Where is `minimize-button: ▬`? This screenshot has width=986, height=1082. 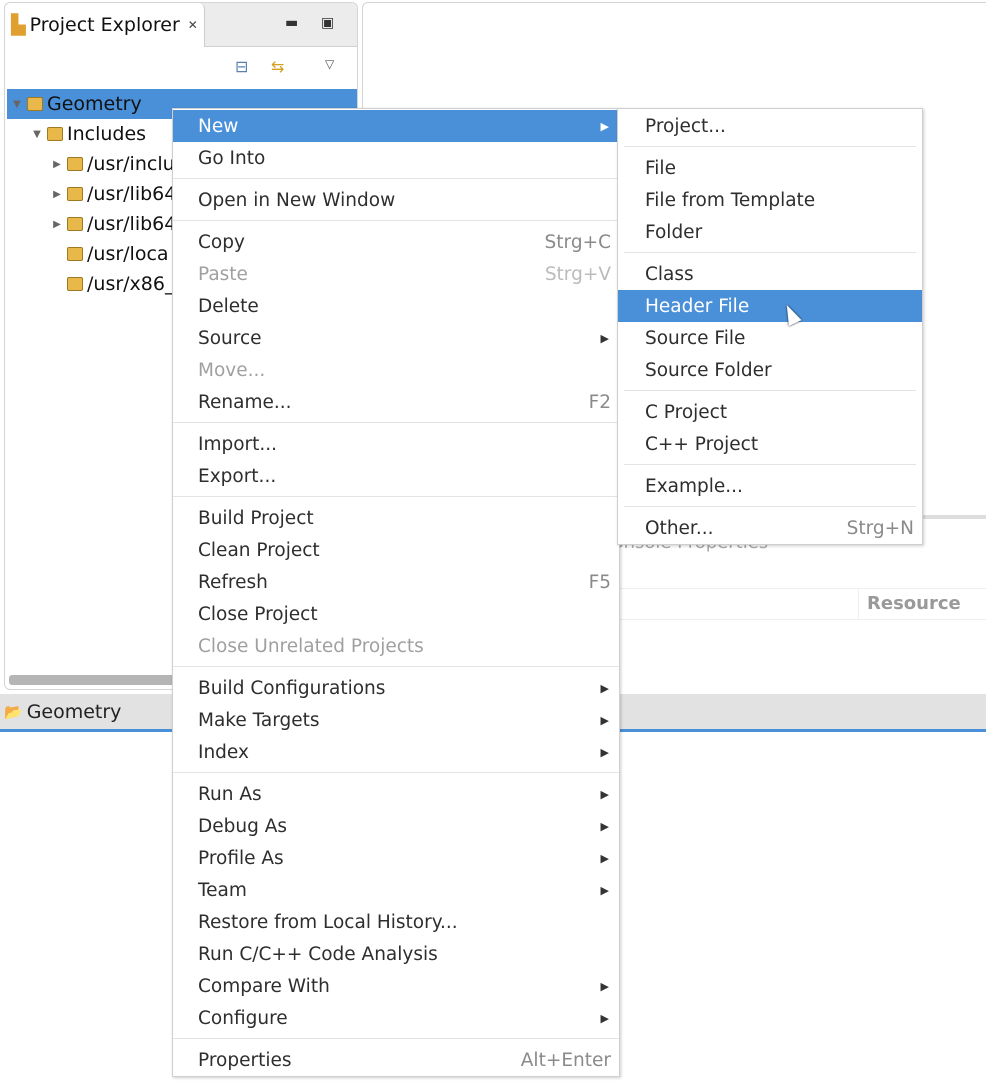 minimize-button: ▬ is located at coordinates (291, 23).